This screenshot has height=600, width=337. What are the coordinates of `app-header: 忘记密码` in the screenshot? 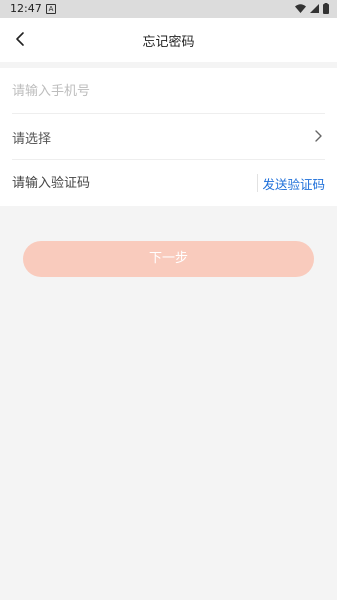 It's located at (168, 40).